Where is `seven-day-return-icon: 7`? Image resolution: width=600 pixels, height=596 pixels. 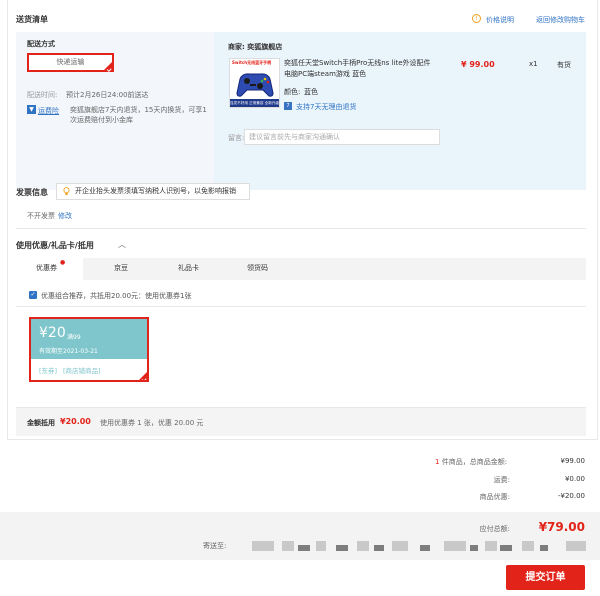 seven-day-return-icon: 7 is located at coordinates (288, 106).